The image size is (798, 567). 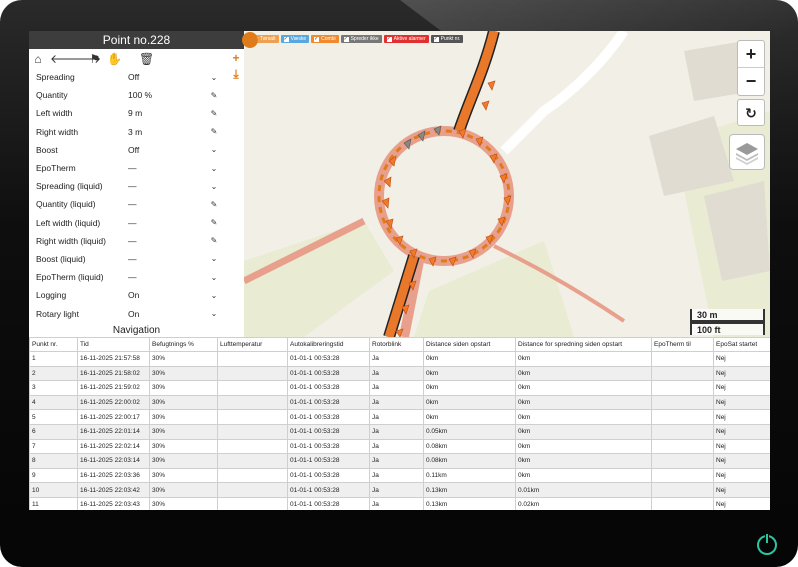 I want to click on column-header: Distance for spredning siden opstart, so click(x=583, y=344).